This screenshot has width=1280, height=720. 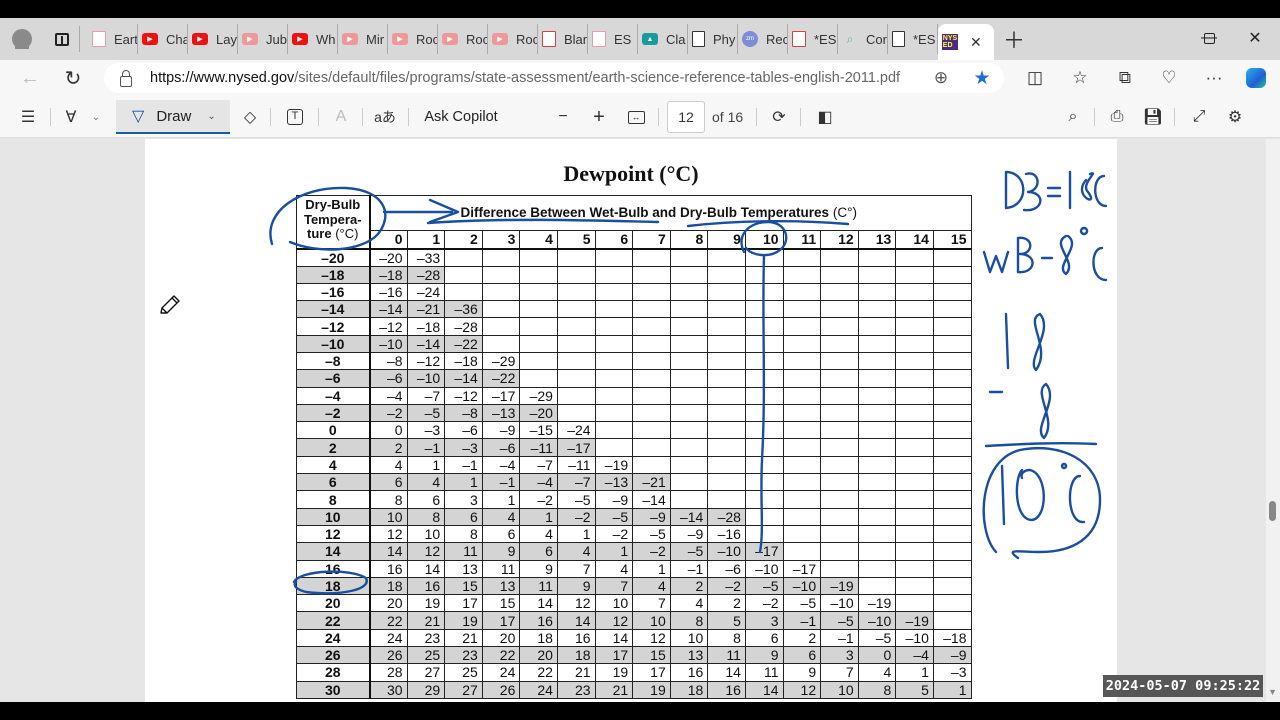 I want to click on table-cell: –5, so click(x=614, y=516).